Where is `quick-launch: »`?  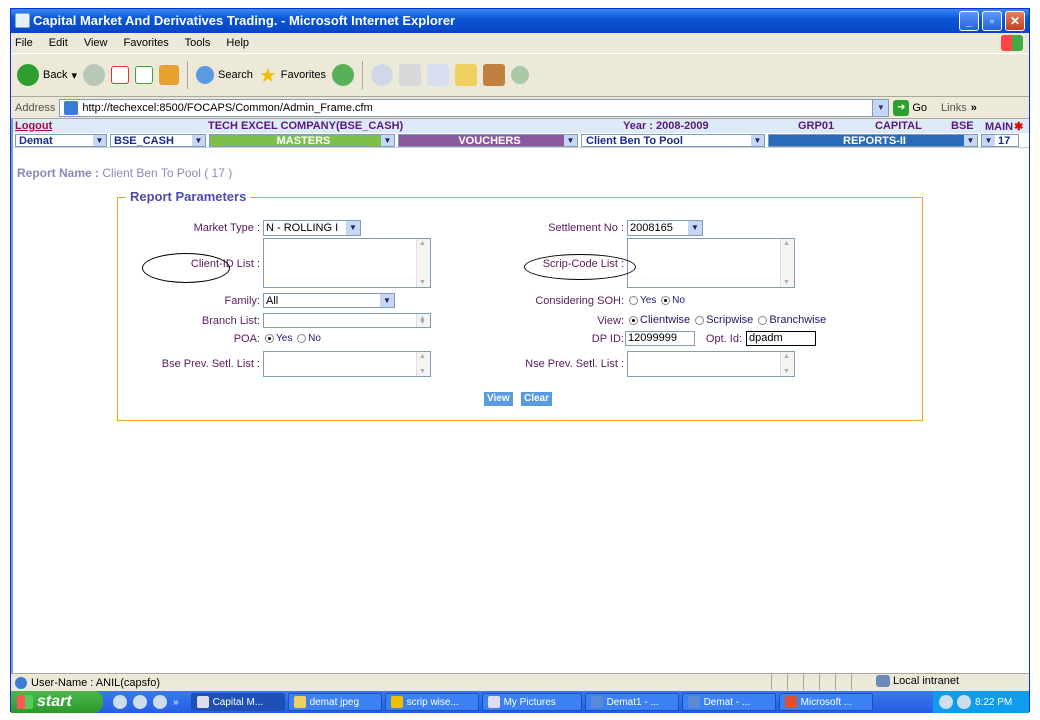 quick-launch: » is located at coordinates (146, 702).